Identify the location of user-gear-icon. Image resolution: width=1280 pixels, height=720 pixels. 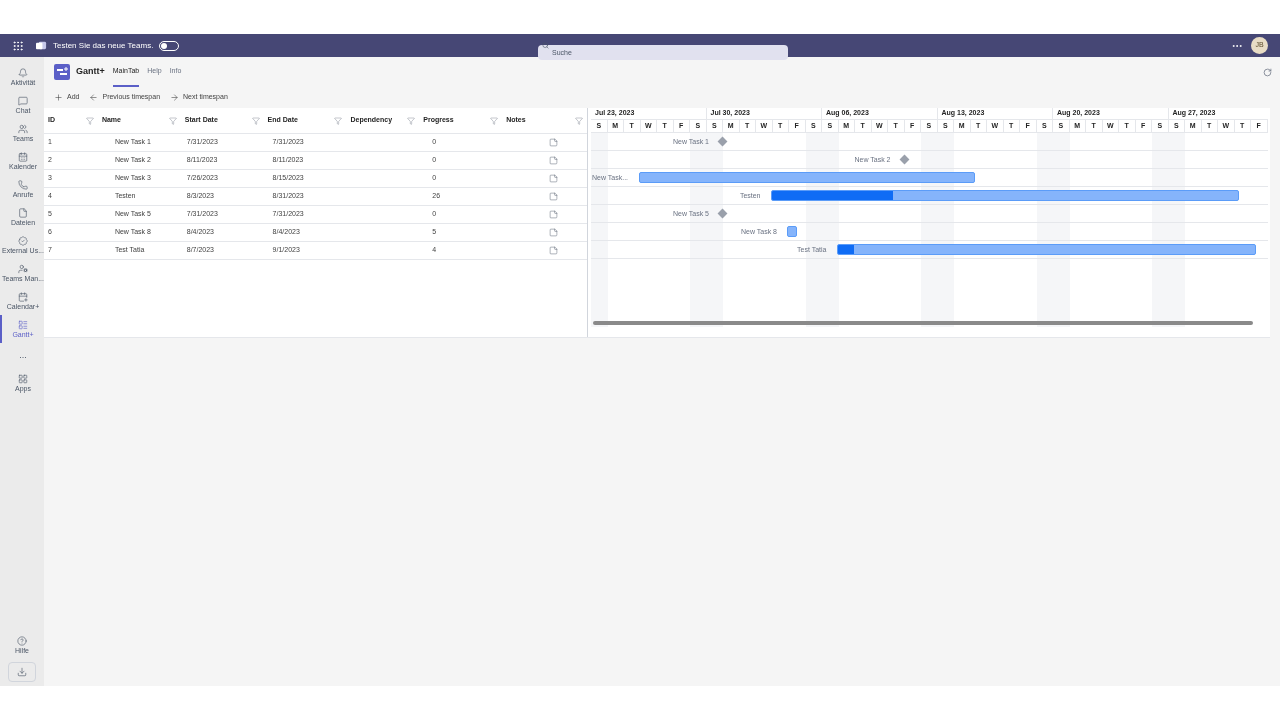
(23, 268).